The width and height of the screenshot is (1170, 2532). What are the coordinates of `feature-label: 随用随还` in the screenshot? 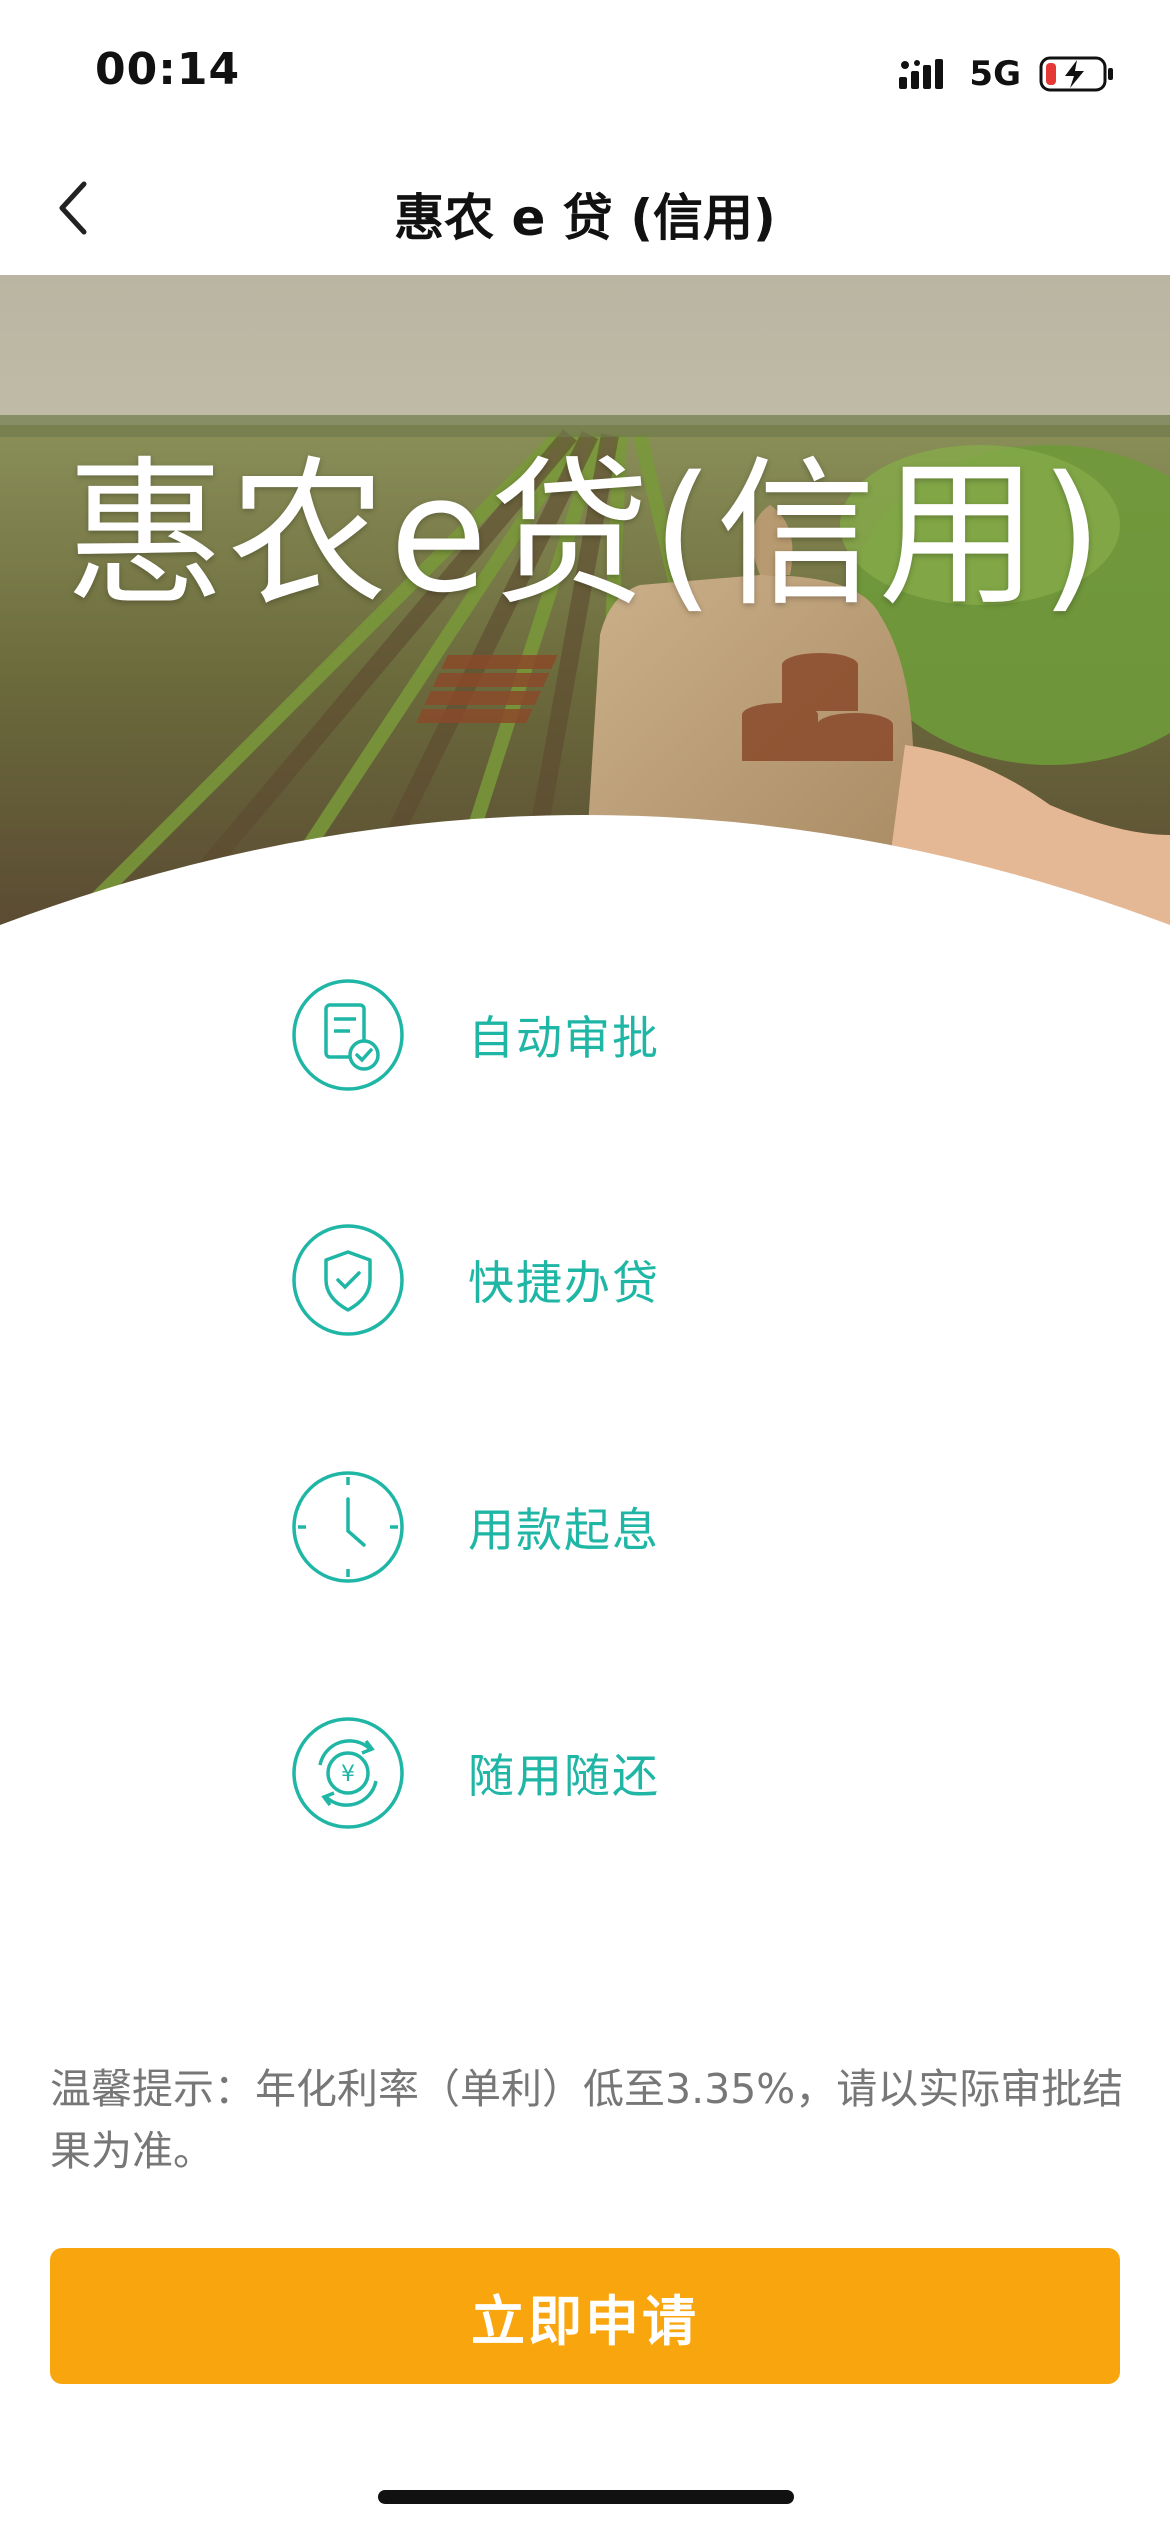 It's located at (564, 1776).